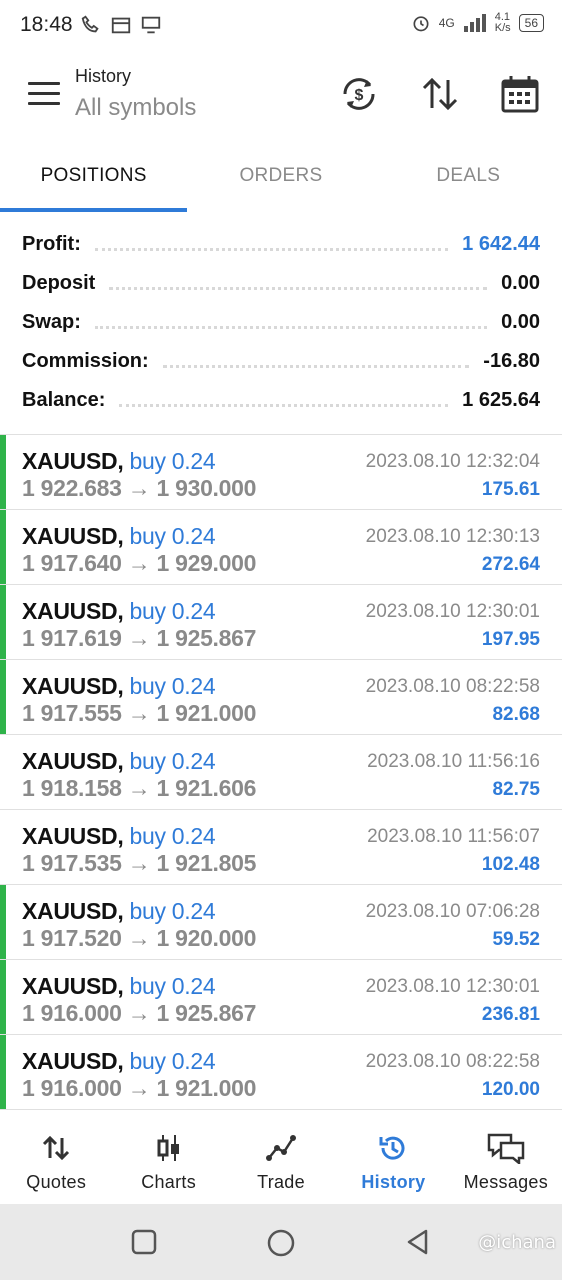 The height and width of the screenshot is (1280, 562). I want to click on summary-value: 1 625.64, so click(501, 400).